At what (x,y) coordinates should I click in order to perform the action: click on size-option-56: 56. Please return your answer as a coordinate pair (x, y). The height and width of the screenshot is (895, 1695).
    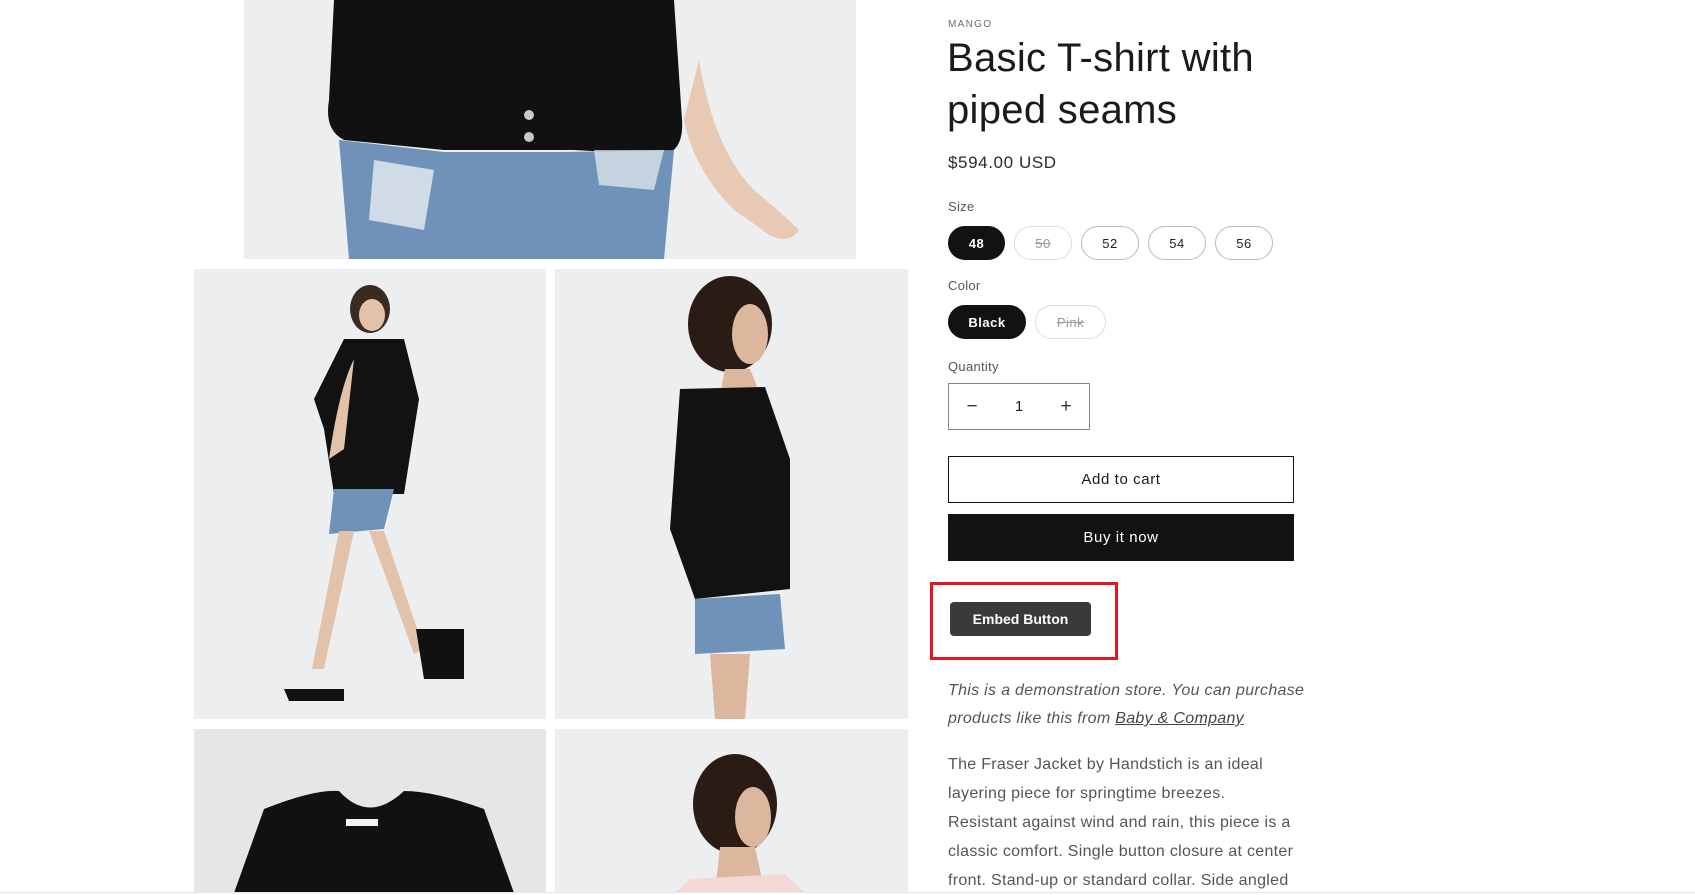
    Looking at the image, I should click on (1244, 243).